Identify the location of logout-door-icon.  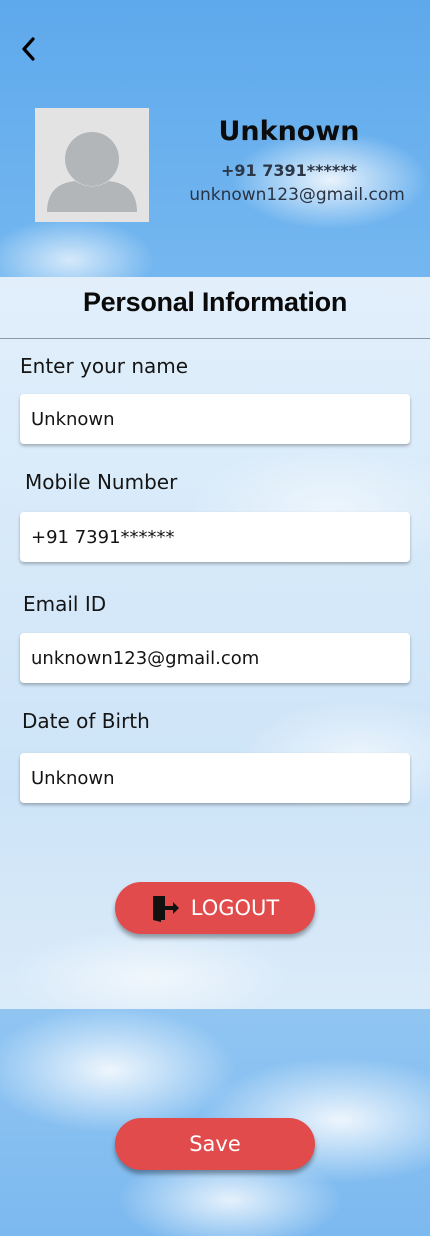
(166, 908).